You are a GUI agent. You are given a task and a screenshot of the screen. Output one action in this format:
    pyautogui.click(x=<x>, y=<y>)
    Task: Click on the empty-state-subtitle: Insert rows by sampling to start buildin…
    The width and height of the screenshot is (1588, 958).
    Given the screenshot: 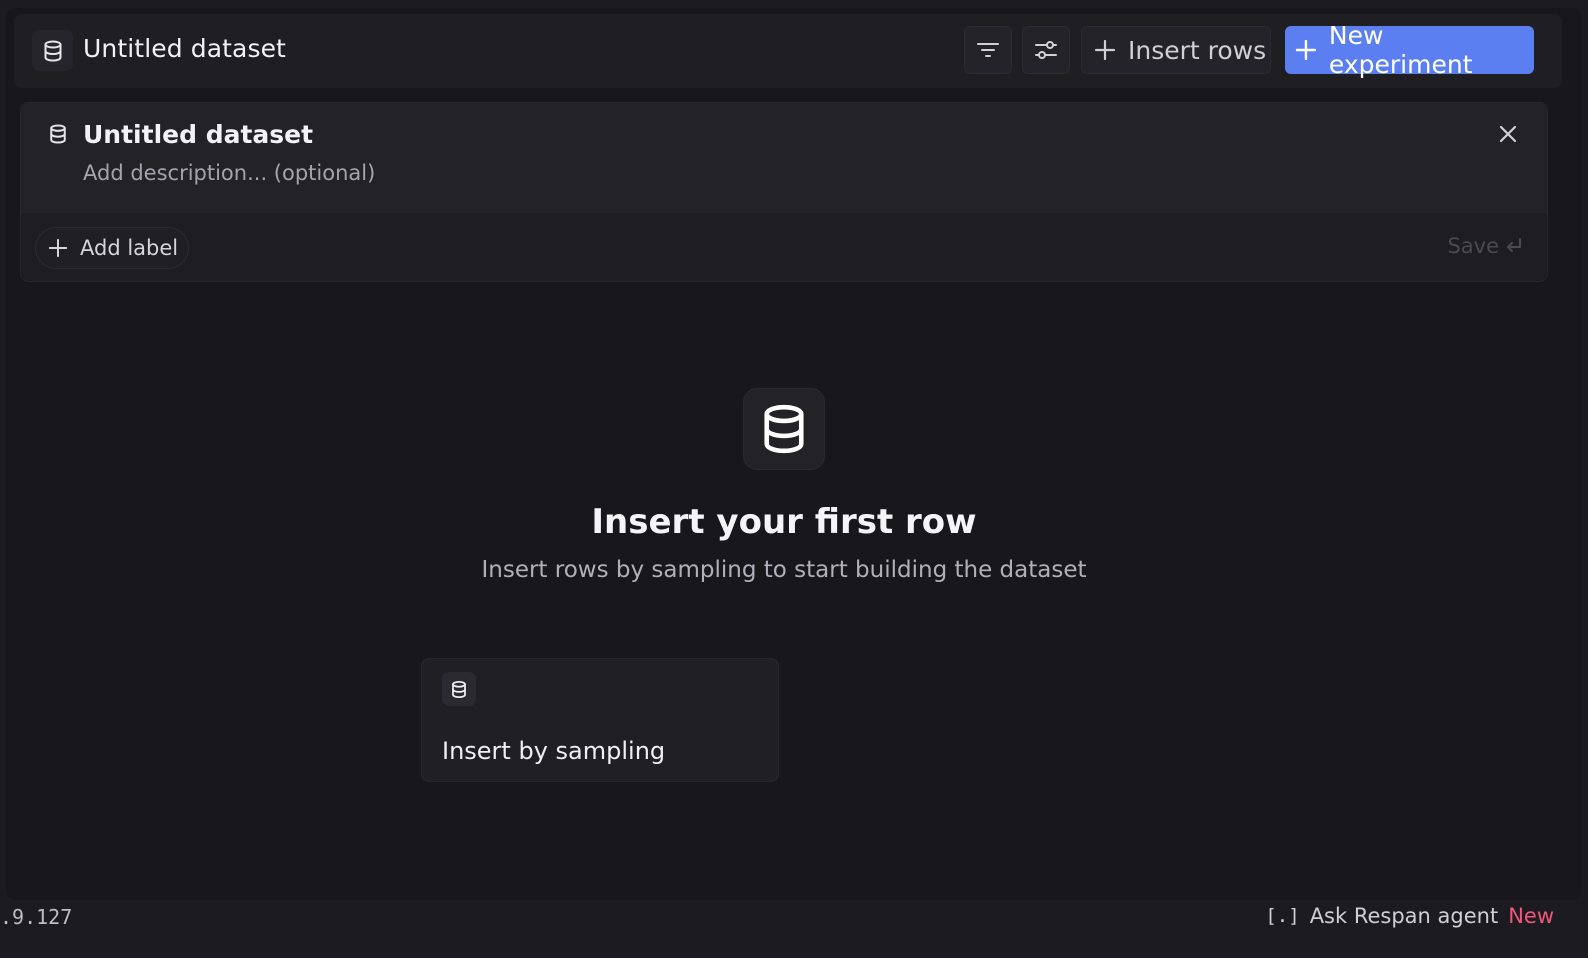 What is the action you would take?
    pyautogui.click(x=784, y=570)
    